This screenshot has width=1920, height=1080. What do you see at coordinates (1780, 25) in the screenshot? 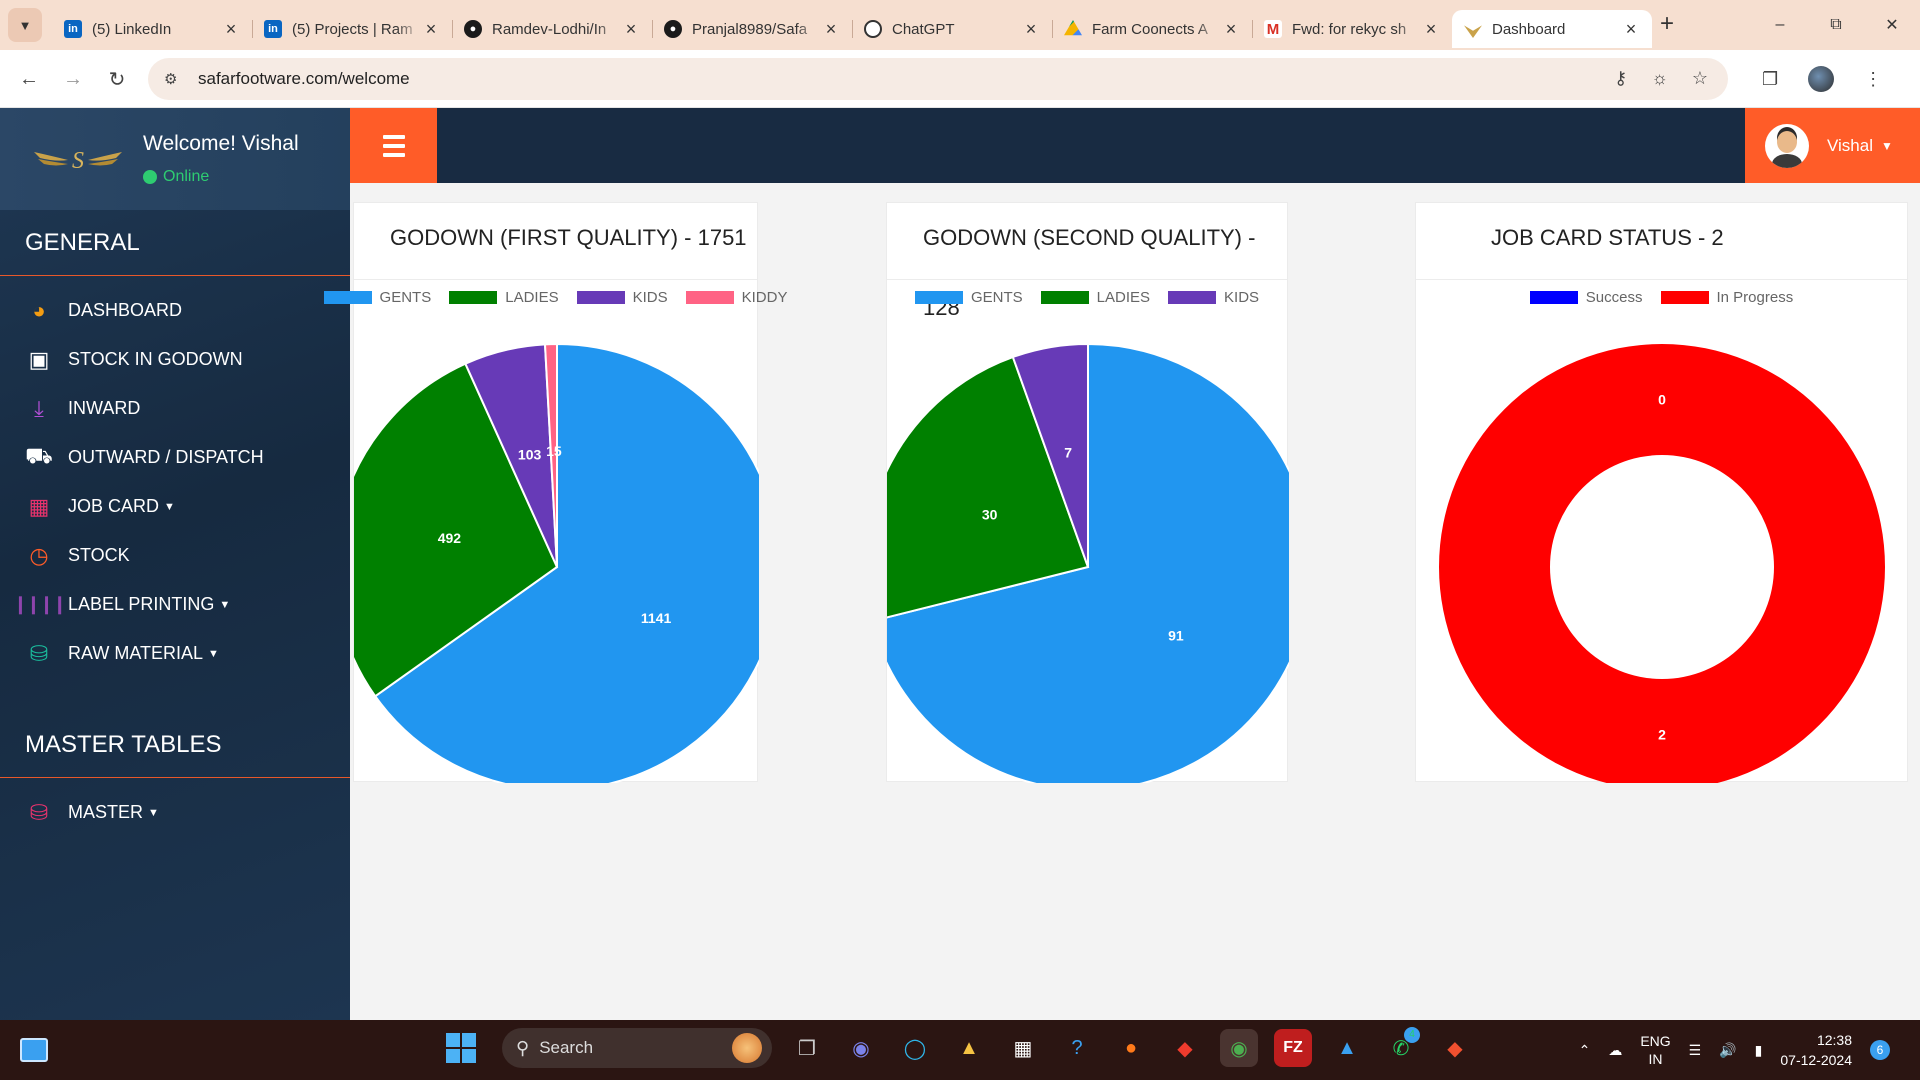
I see `minimize-icon: –` at bounding box center [1780, 25].